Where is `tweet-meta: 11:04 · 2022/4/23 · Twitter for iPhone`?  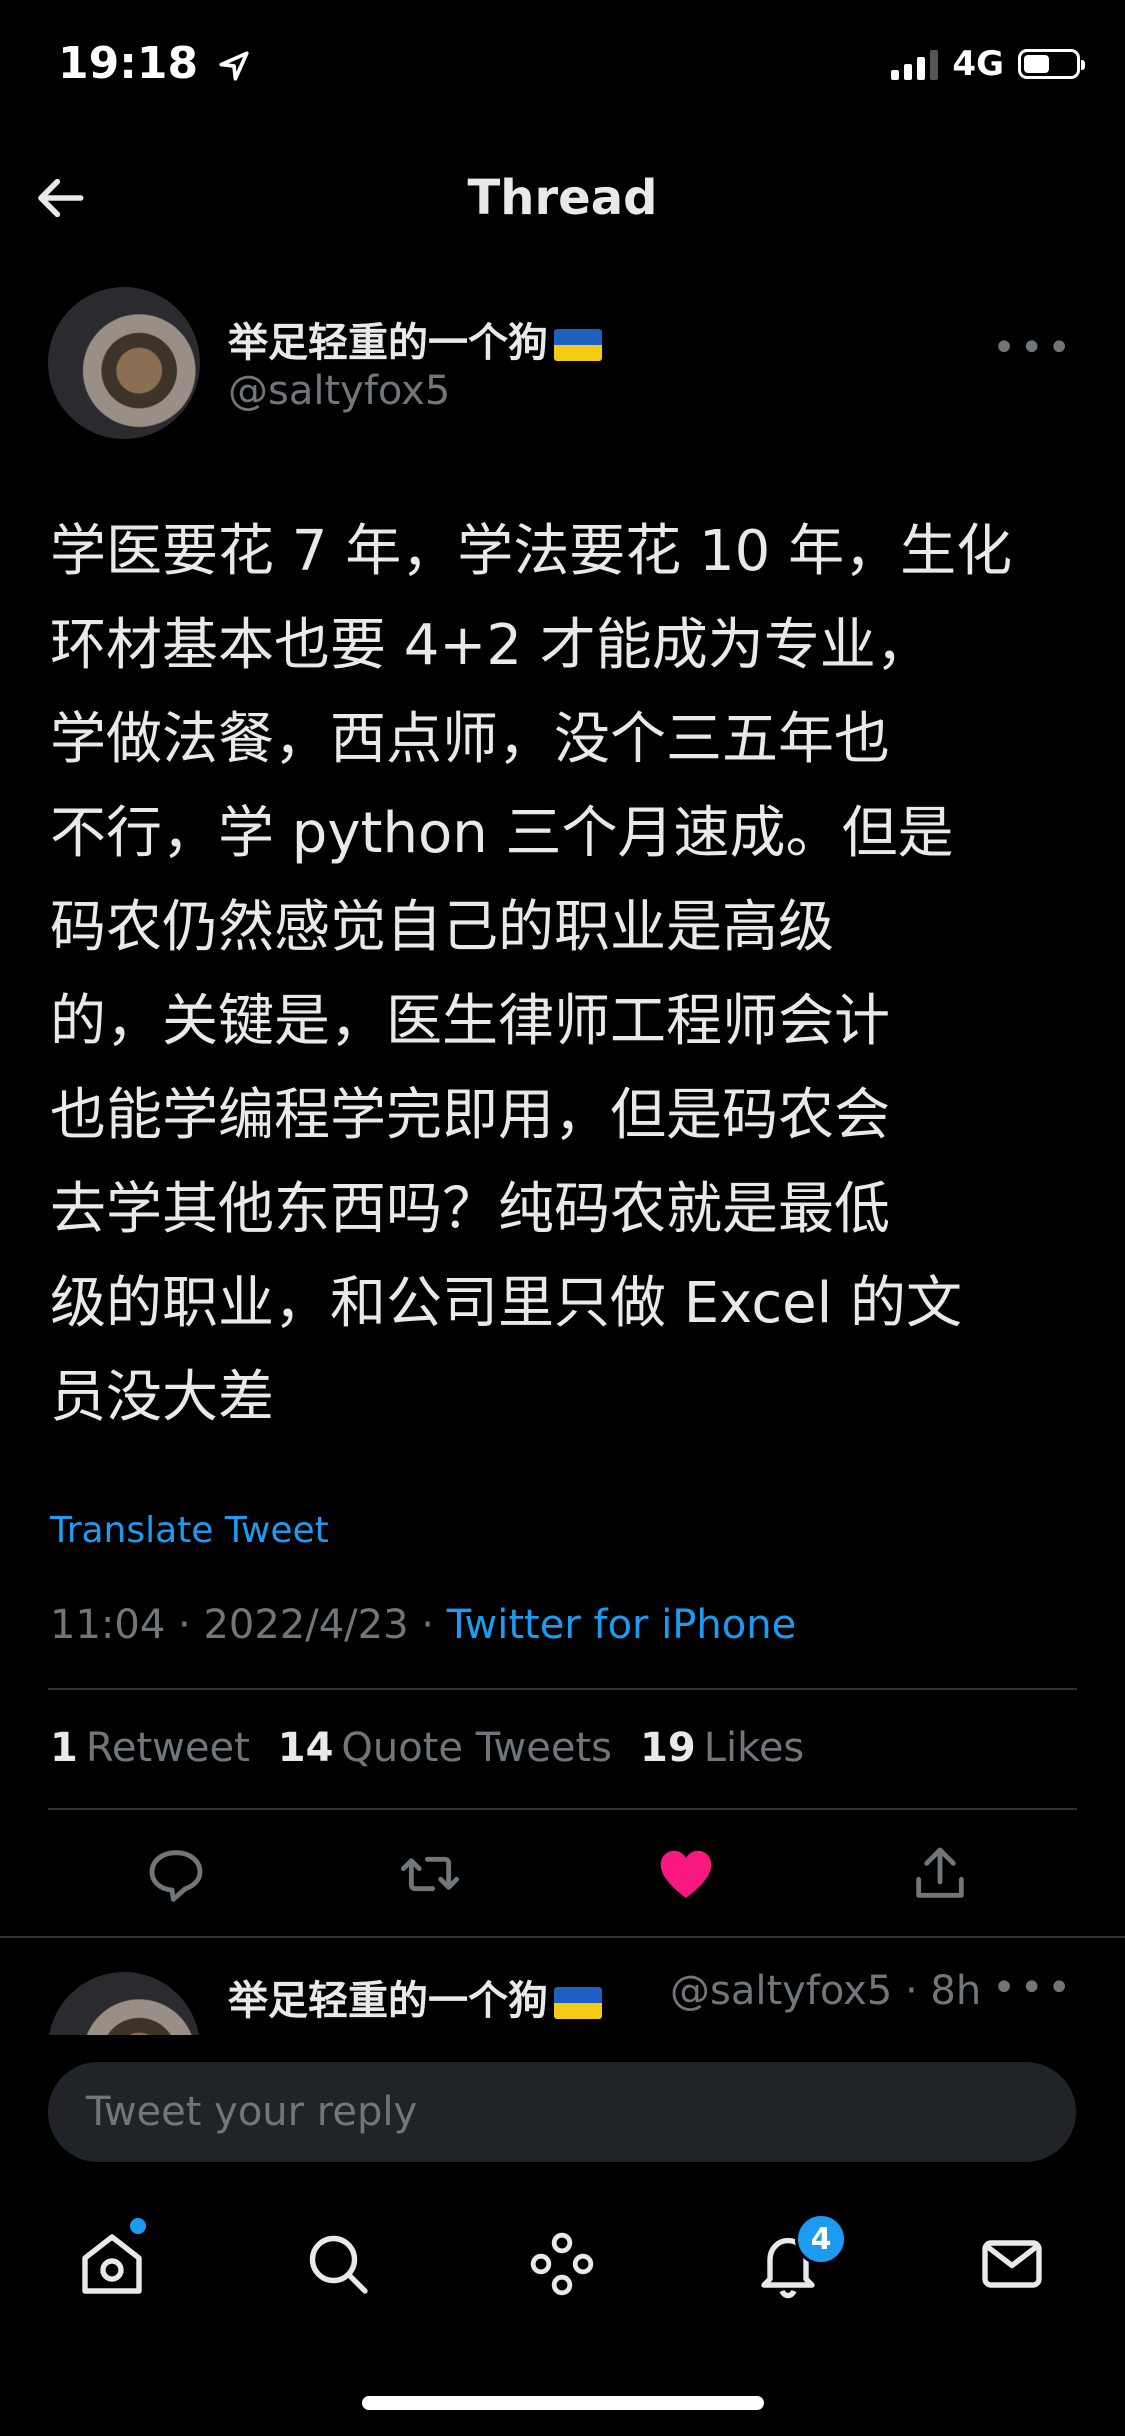
tweet-meta: 11:04 · 2022/4/23 · Twitter for iPhone is located at coordinates (423, 1625).